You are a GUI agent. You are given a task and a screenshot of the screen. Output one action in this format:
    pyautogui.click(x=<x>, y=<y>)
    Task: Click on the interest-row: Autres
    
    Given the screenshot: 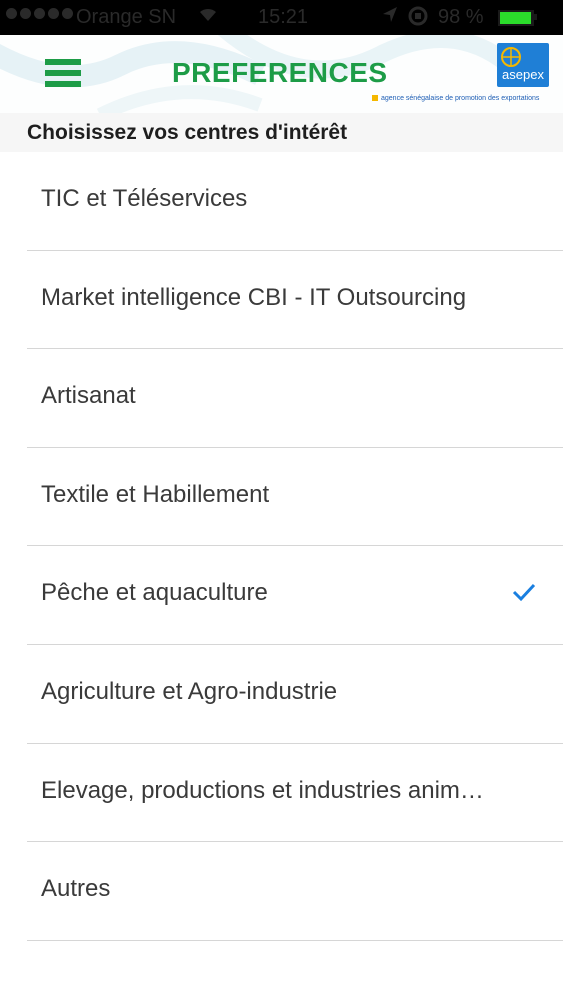 What is the action you would take?
    pyautogui.click(x=281, y=891)
    